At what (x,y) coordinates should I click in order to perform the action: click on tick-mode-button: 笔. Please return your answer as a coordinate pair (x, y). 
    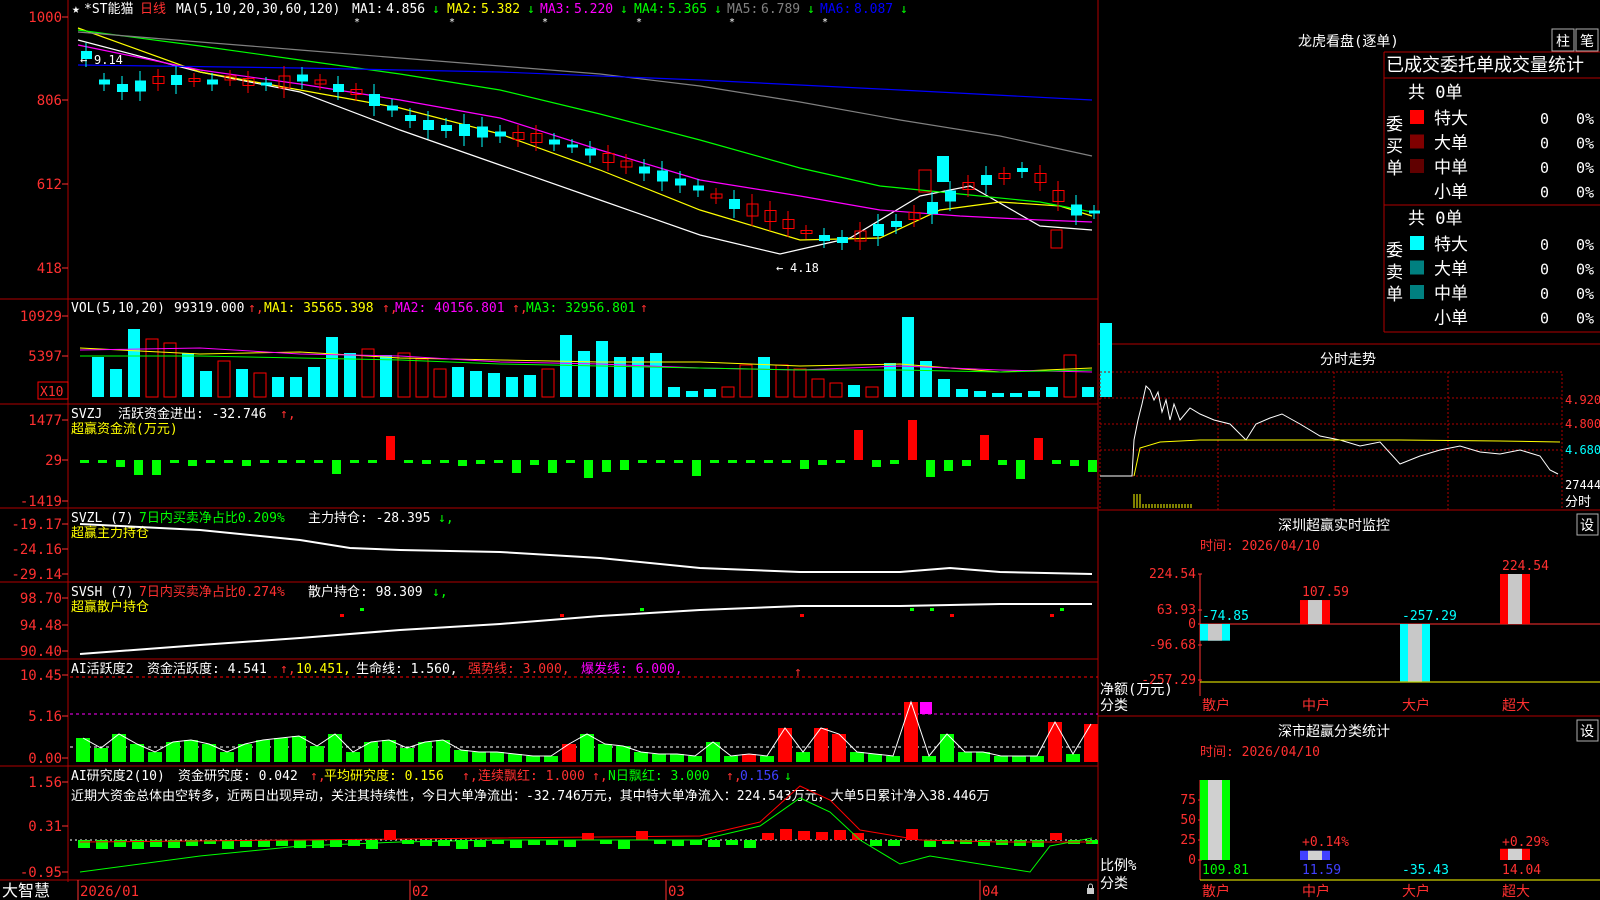
    Looking at the image, I should click on (1587, 40).